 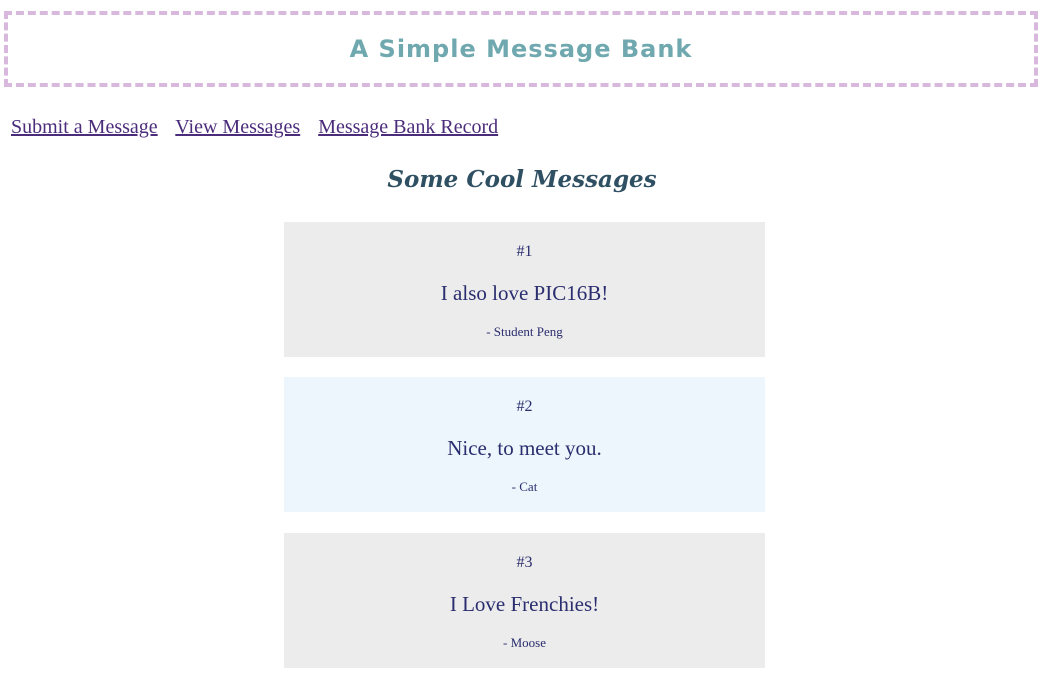 I want to click on message-card: #1 I also love PIC16B! - Student Peng, so click(x=524, y=289).